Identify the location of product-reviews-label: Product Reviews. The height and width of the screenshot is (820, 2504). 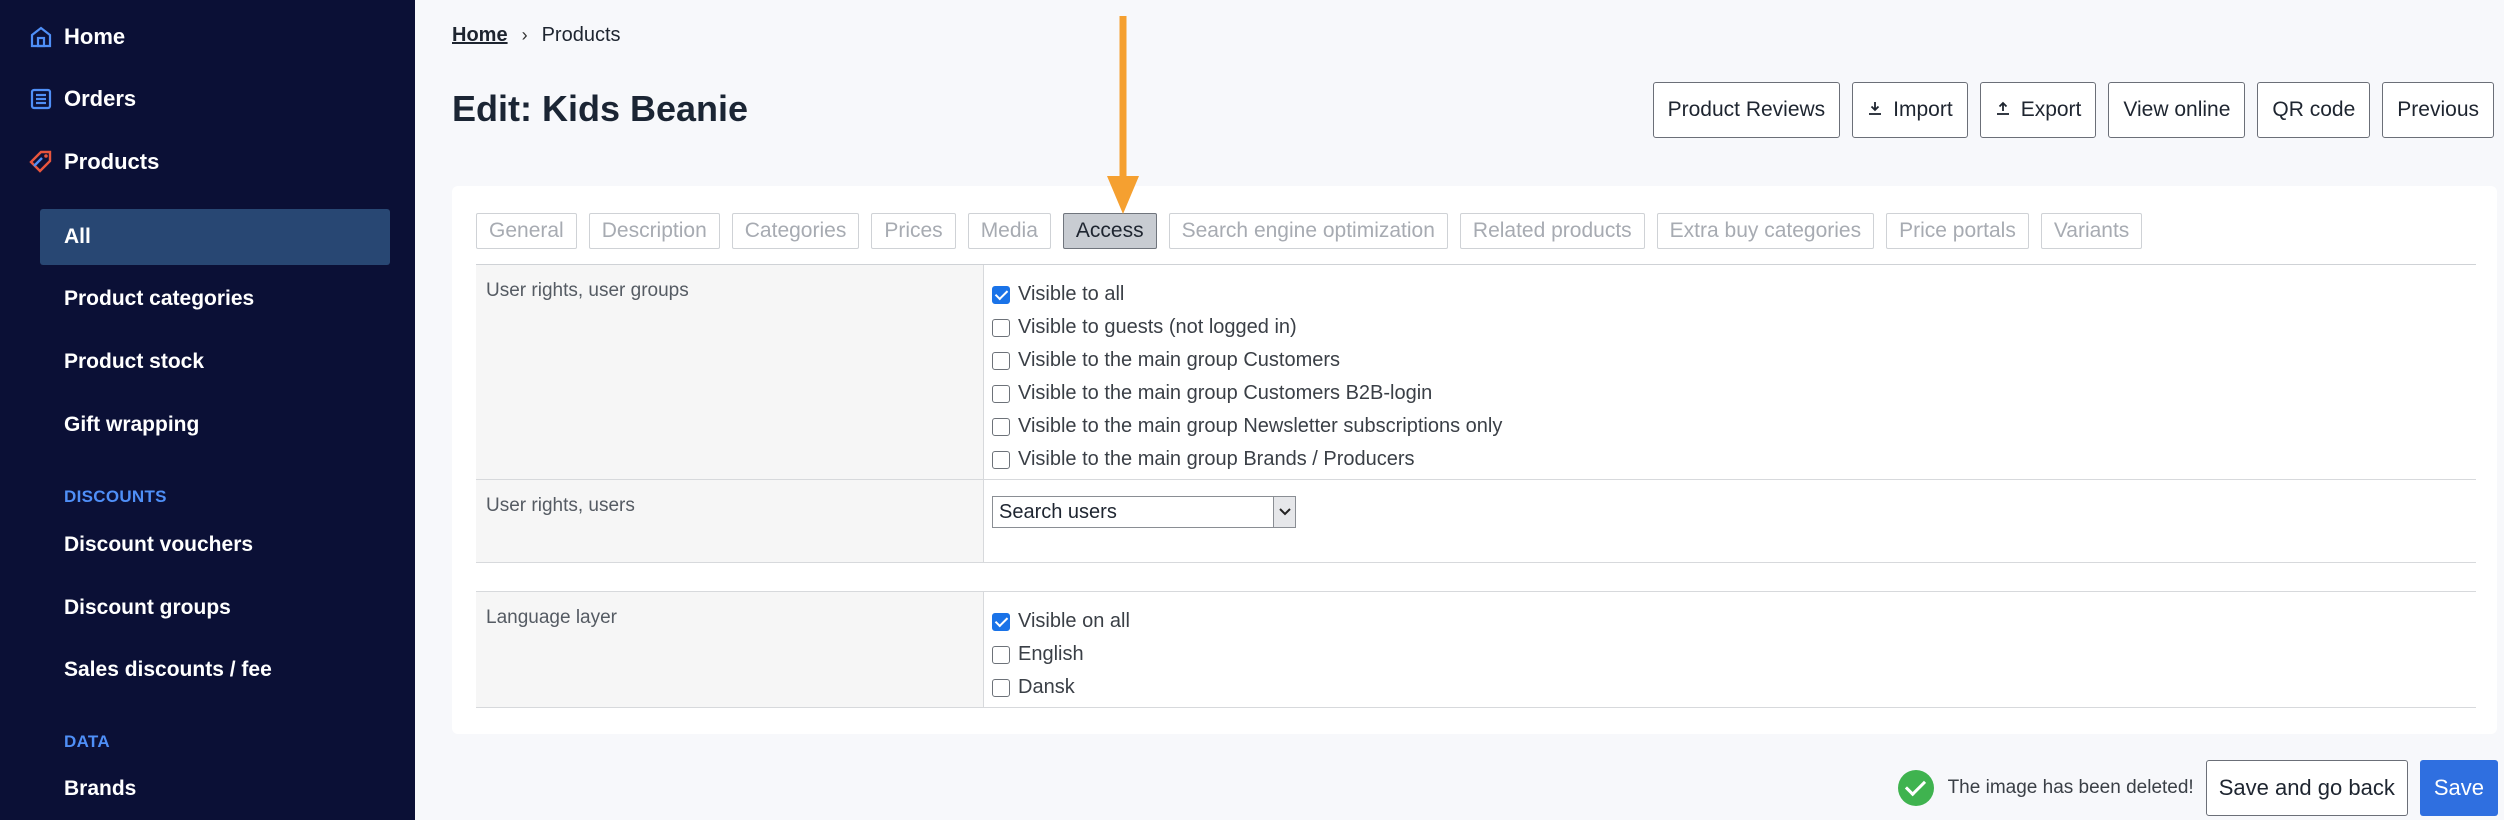
(1746, 109).